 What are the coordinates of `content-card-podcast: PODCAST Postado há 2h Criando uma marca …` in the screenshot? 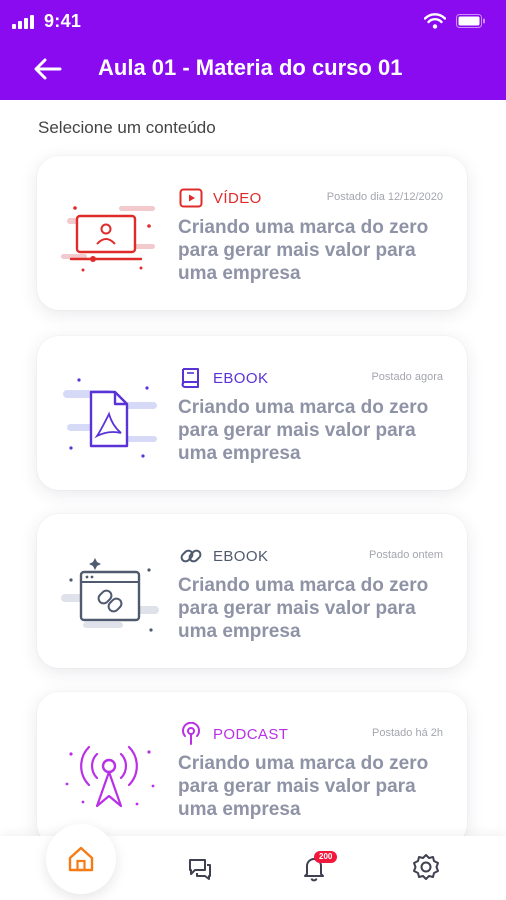 It's located at (252, 769).